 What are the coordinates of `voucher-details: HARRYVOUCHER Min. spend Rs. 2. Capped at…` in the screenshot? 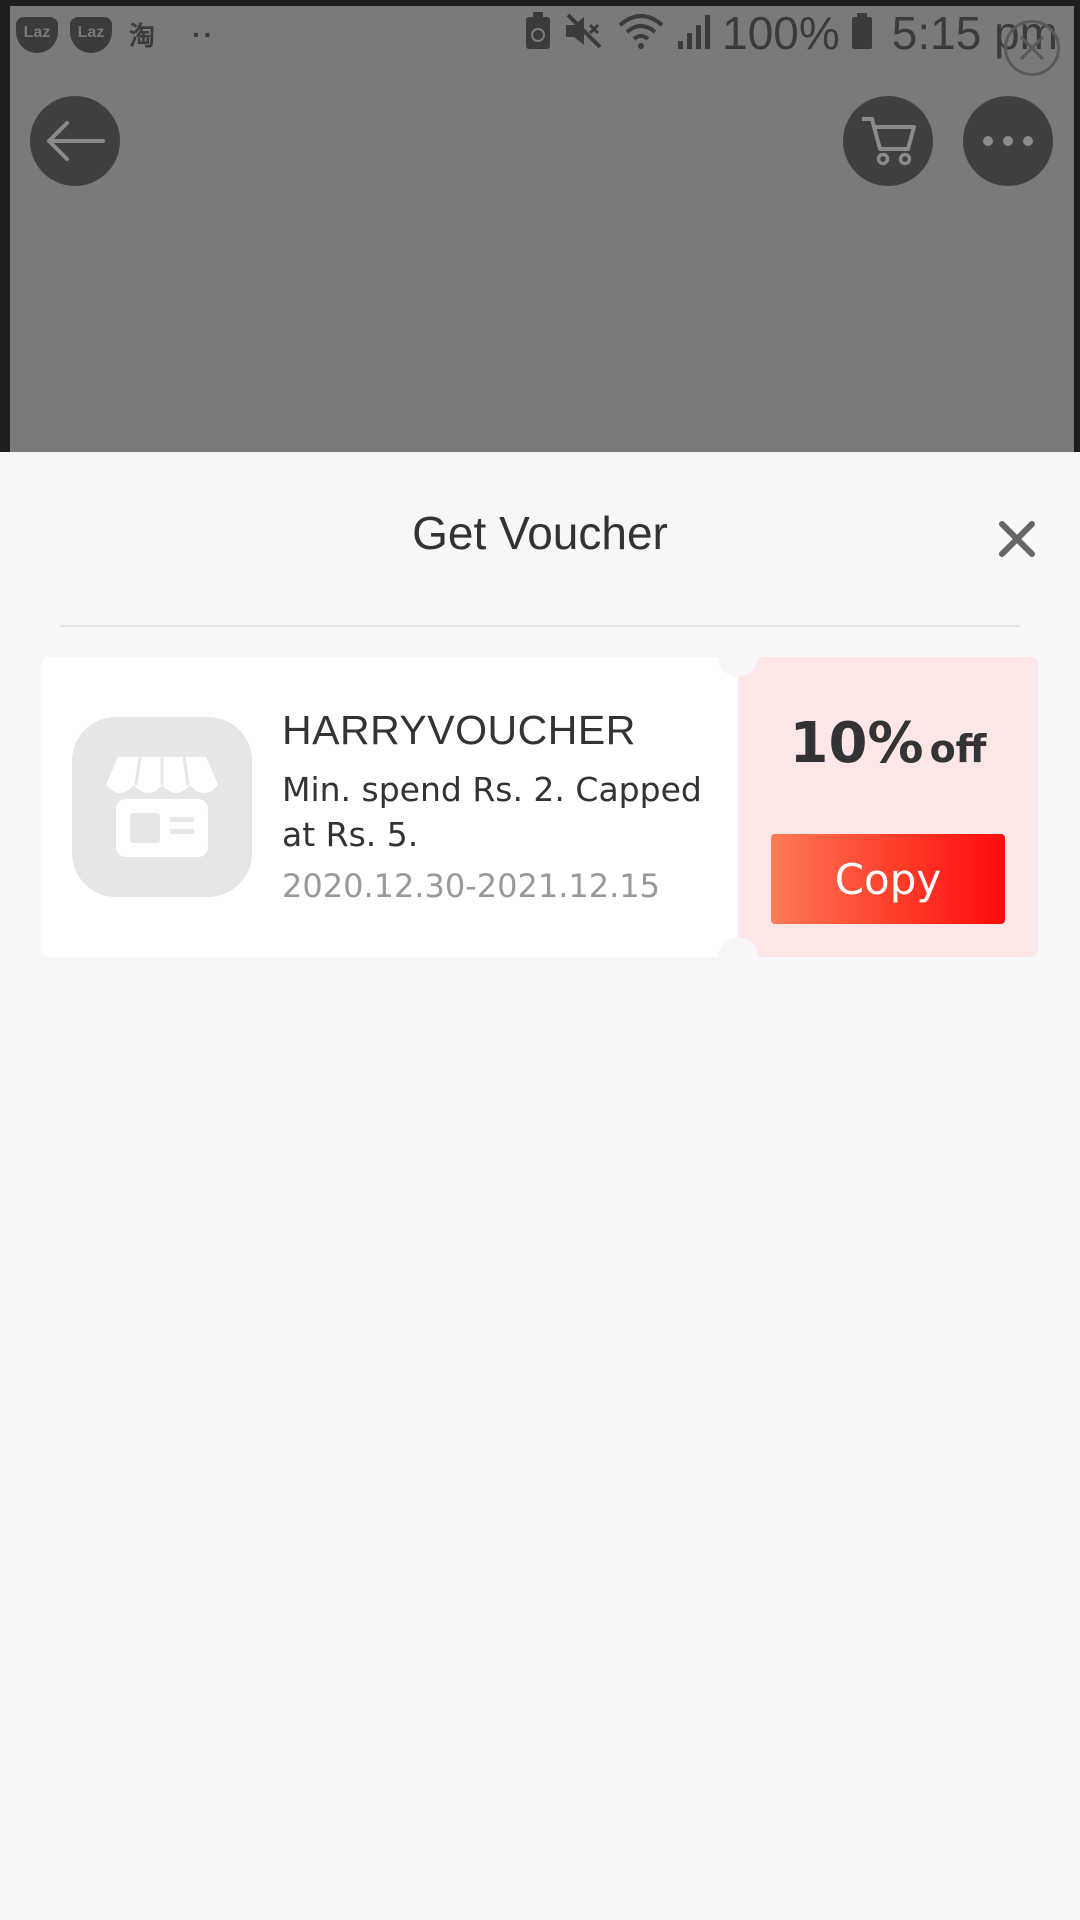 It's located at (390, 807).